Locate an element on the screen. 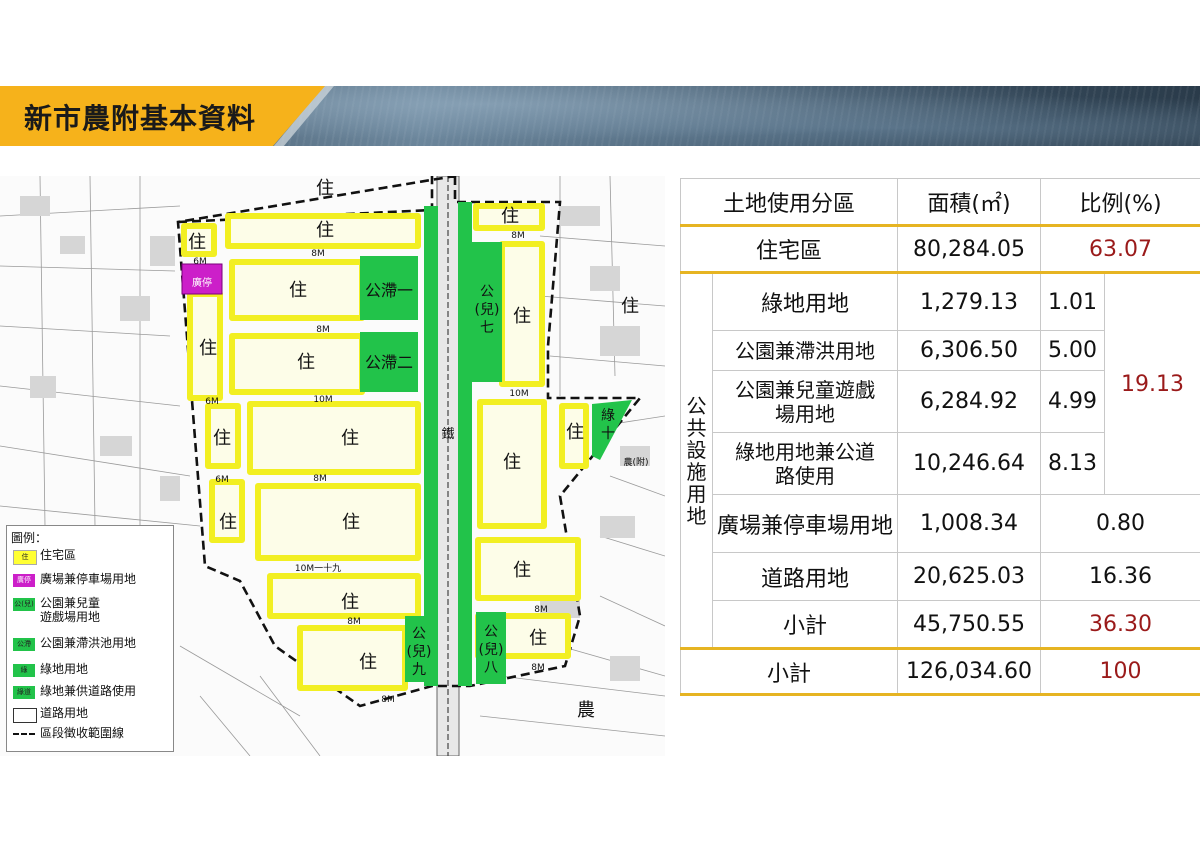  map-label-plaza: 廣停 is located at coordinates (202, 282).